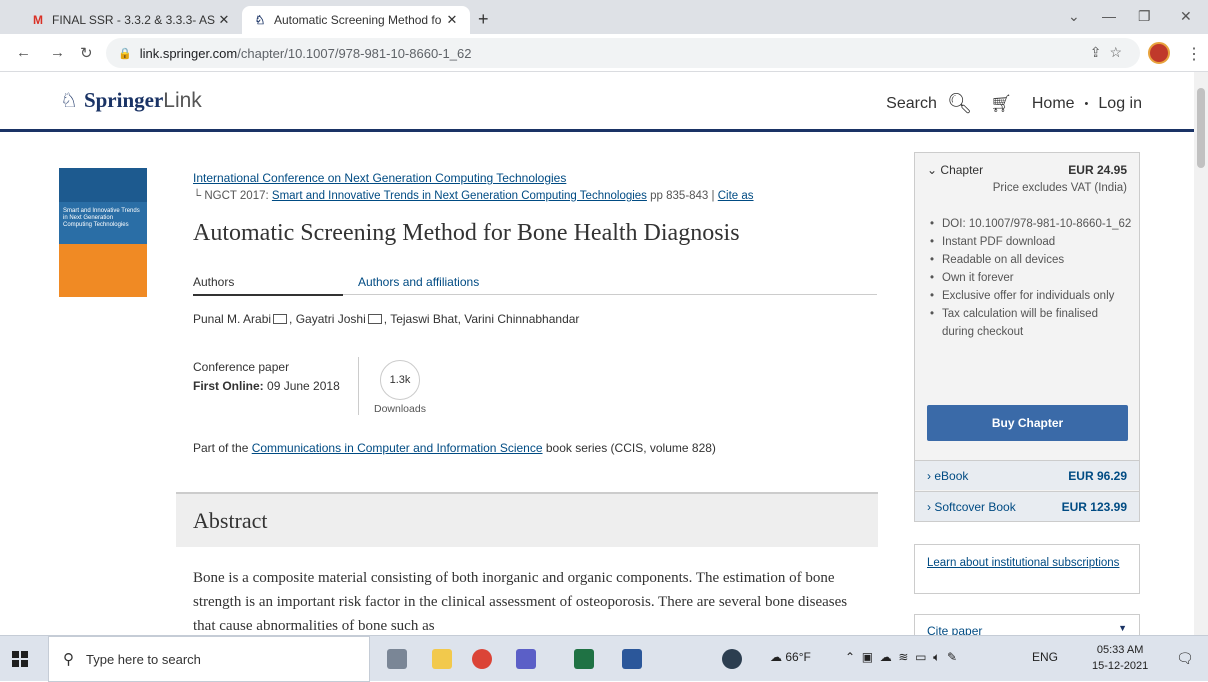  I want to click on search-icon: 🔍︎, so click(959, 103).